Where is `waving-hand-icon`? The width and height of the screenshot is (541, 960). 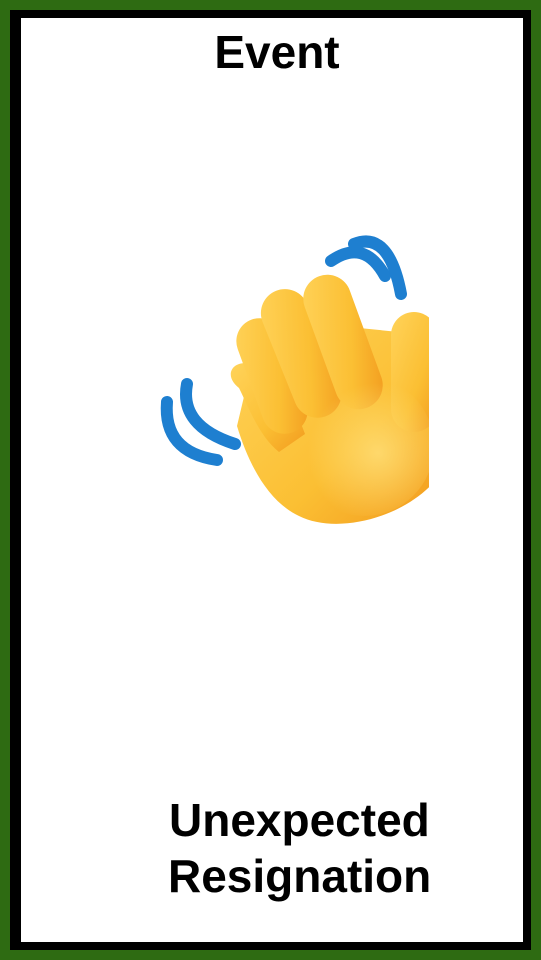
waving-hand-icon is located at coordinates (294, 379).